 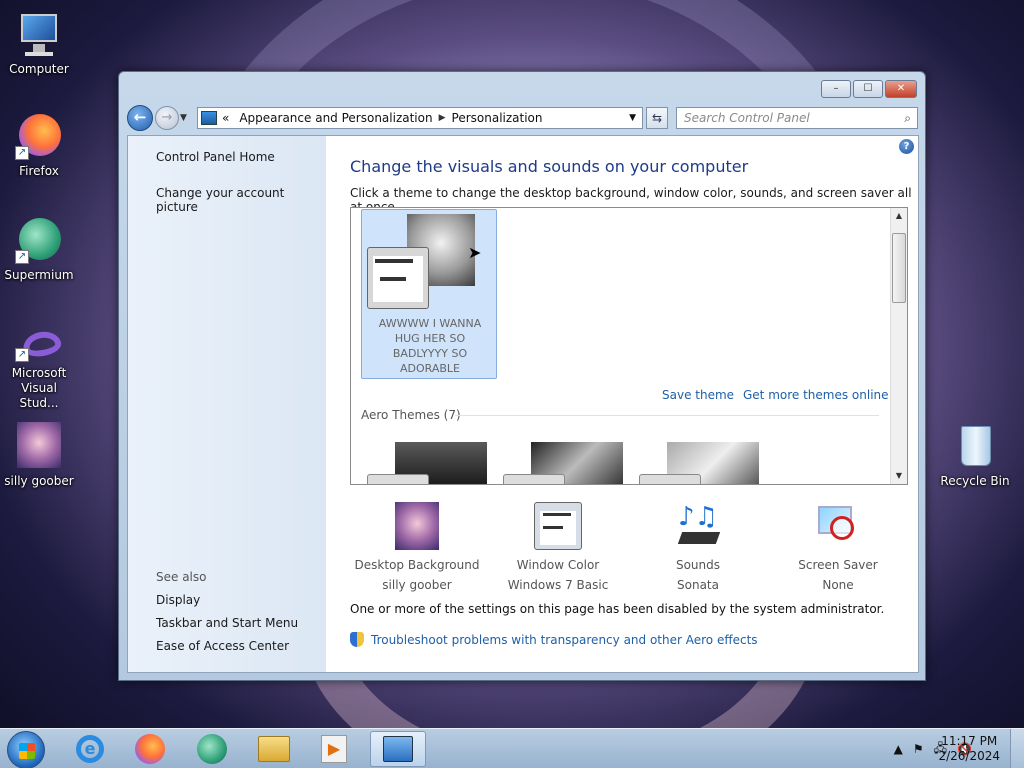 I want to click on setting-value: Sonata, so click(x=698, y=585).